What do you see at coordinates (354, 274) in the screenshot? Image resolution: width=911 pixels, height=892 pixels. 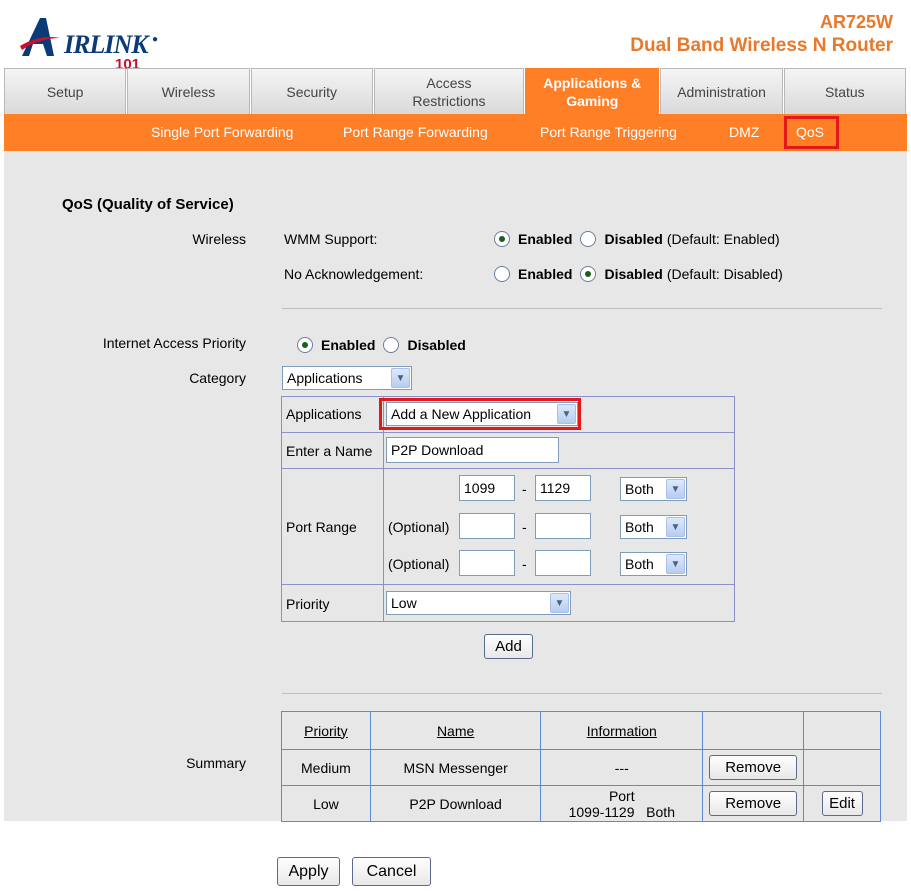 I see `no-ack-label: No Acknowledgement:` at bounding box center [354, 274].